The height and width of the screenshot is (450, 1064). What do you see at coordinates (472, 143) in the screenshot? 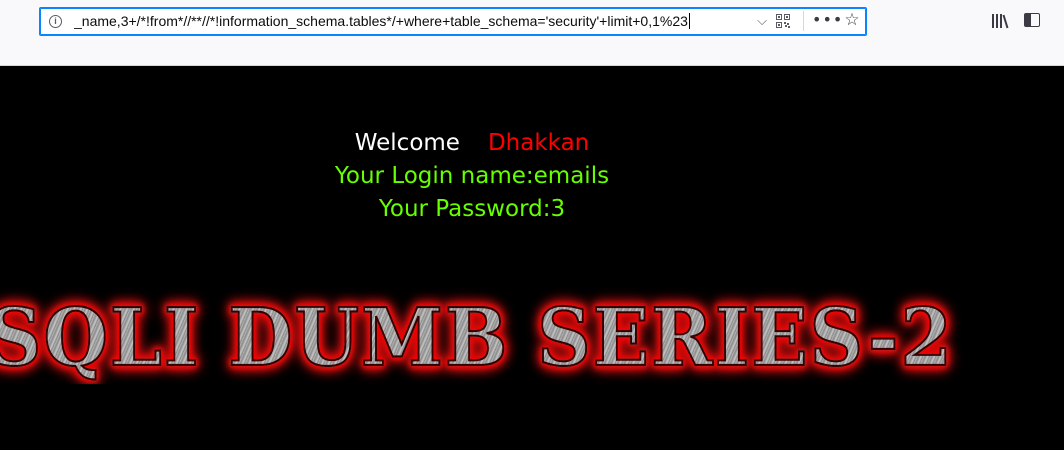
I see `welcome-line: Welcome Dhakkan` at bounding box center [472, 143].